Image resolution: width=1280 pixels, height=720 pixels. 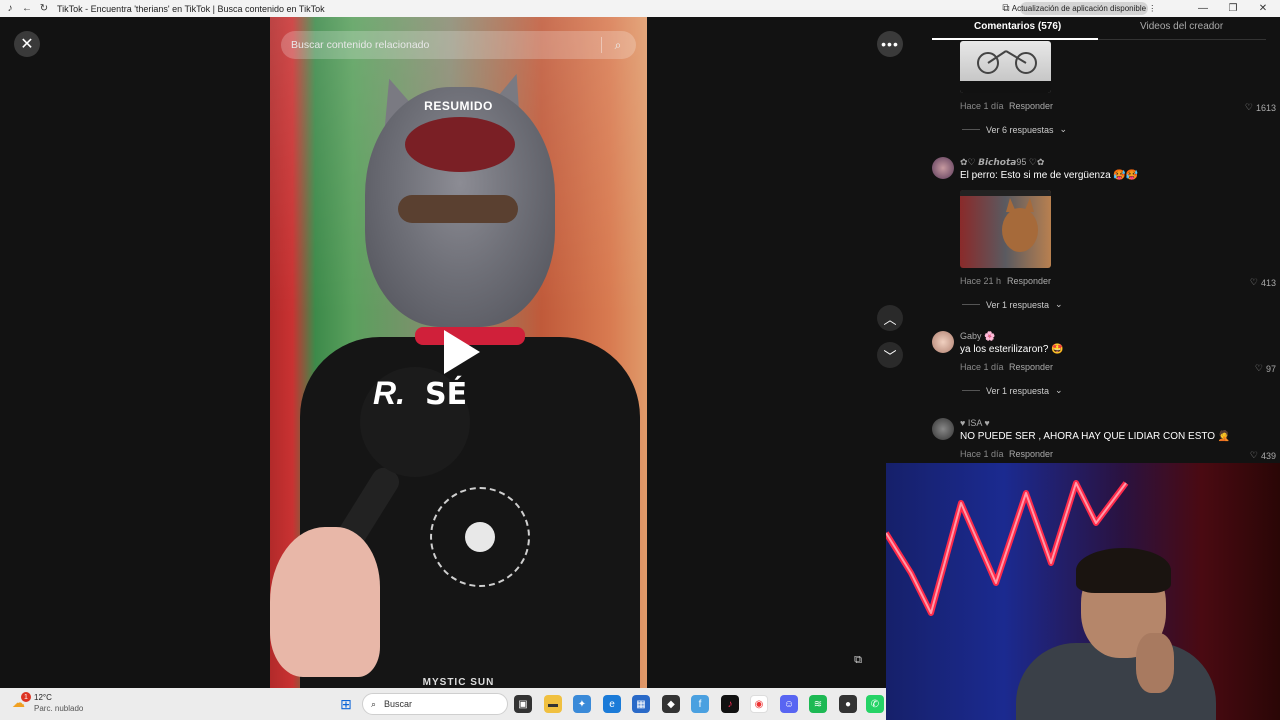 I want to click on tab-comments: Comentarios (576), so click(x=1017, y=26).